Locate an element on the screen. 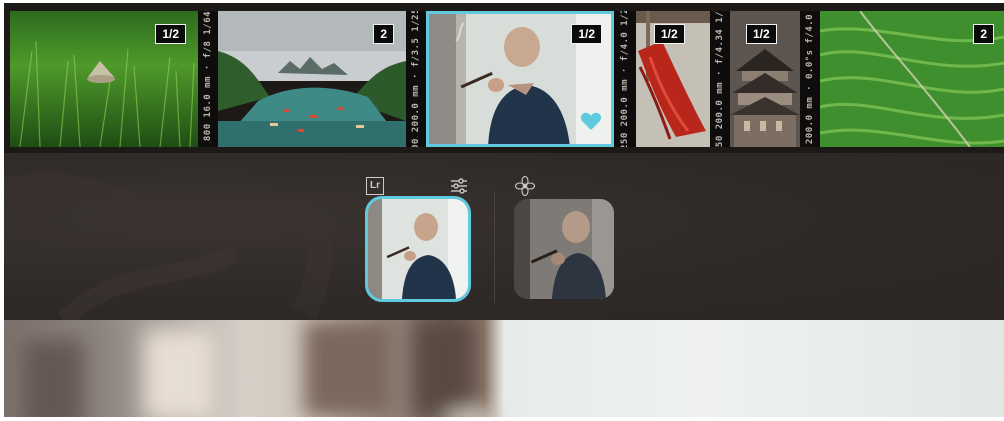 The width and height of the screenshot is (1004, 421). film-edge-text: 200 200.0 mm · f/3.5 1/250 is located at coordinates (416, 79).